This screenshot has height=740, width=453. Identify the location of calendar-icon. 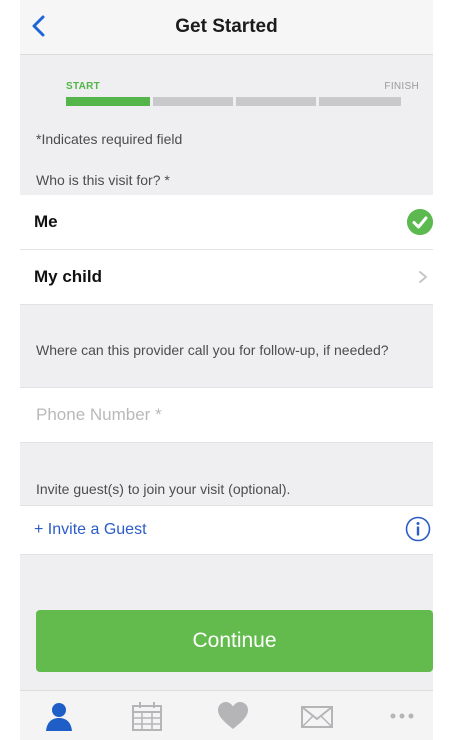
(147, 716).